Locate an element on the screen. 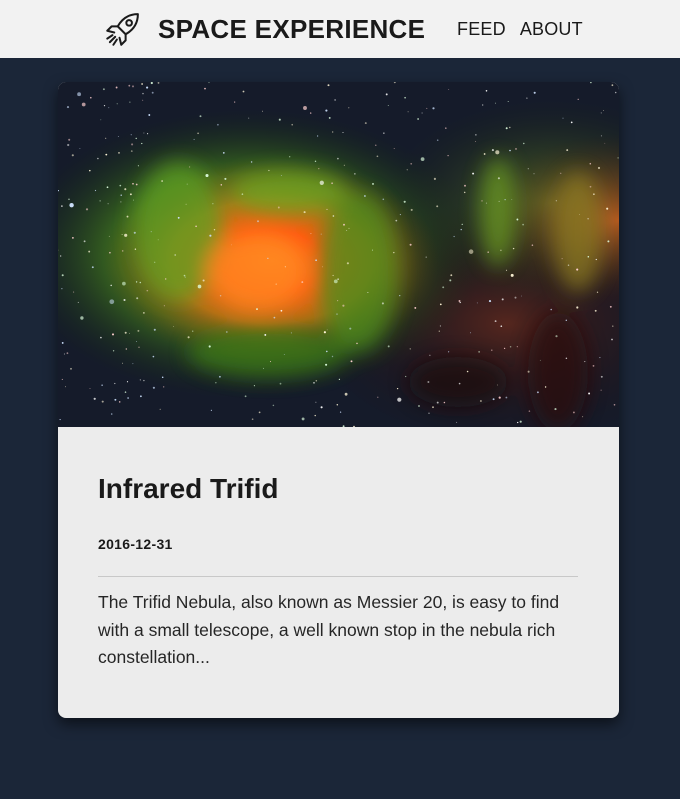 The width and height of the screenshot is (680, 799). brand-title: SPACE EXPERIENCE is located at coordinates (292, 28).